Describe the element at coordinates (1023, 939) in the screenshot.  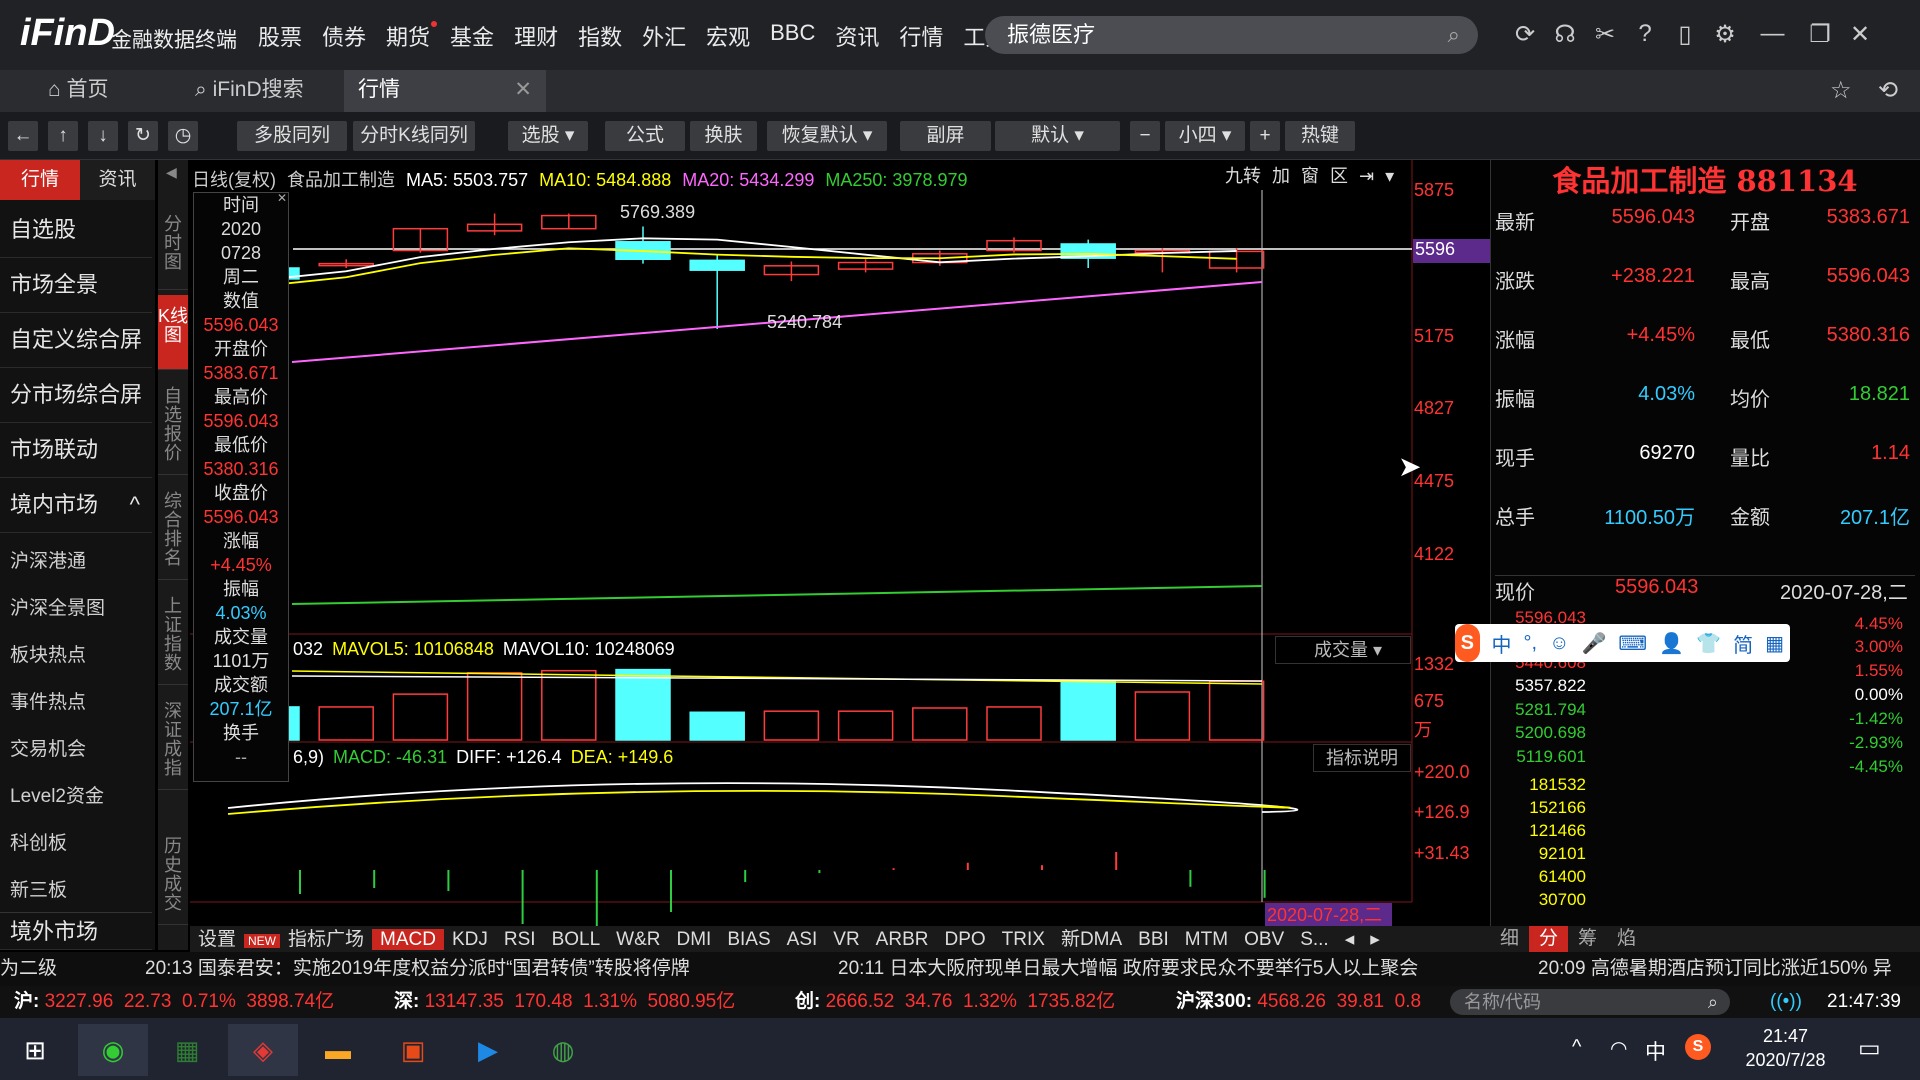
I see `btab-trix: TRIX` at that location.